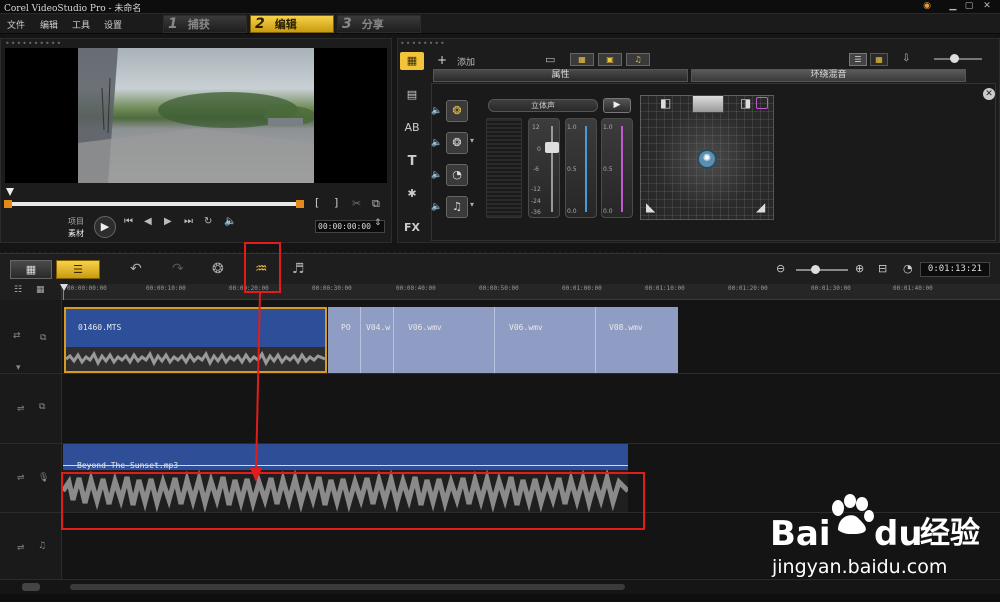 Image resolution: width=1000 pixels, height=602 pixels. I want to click on clip-divider, so click(494, 340).